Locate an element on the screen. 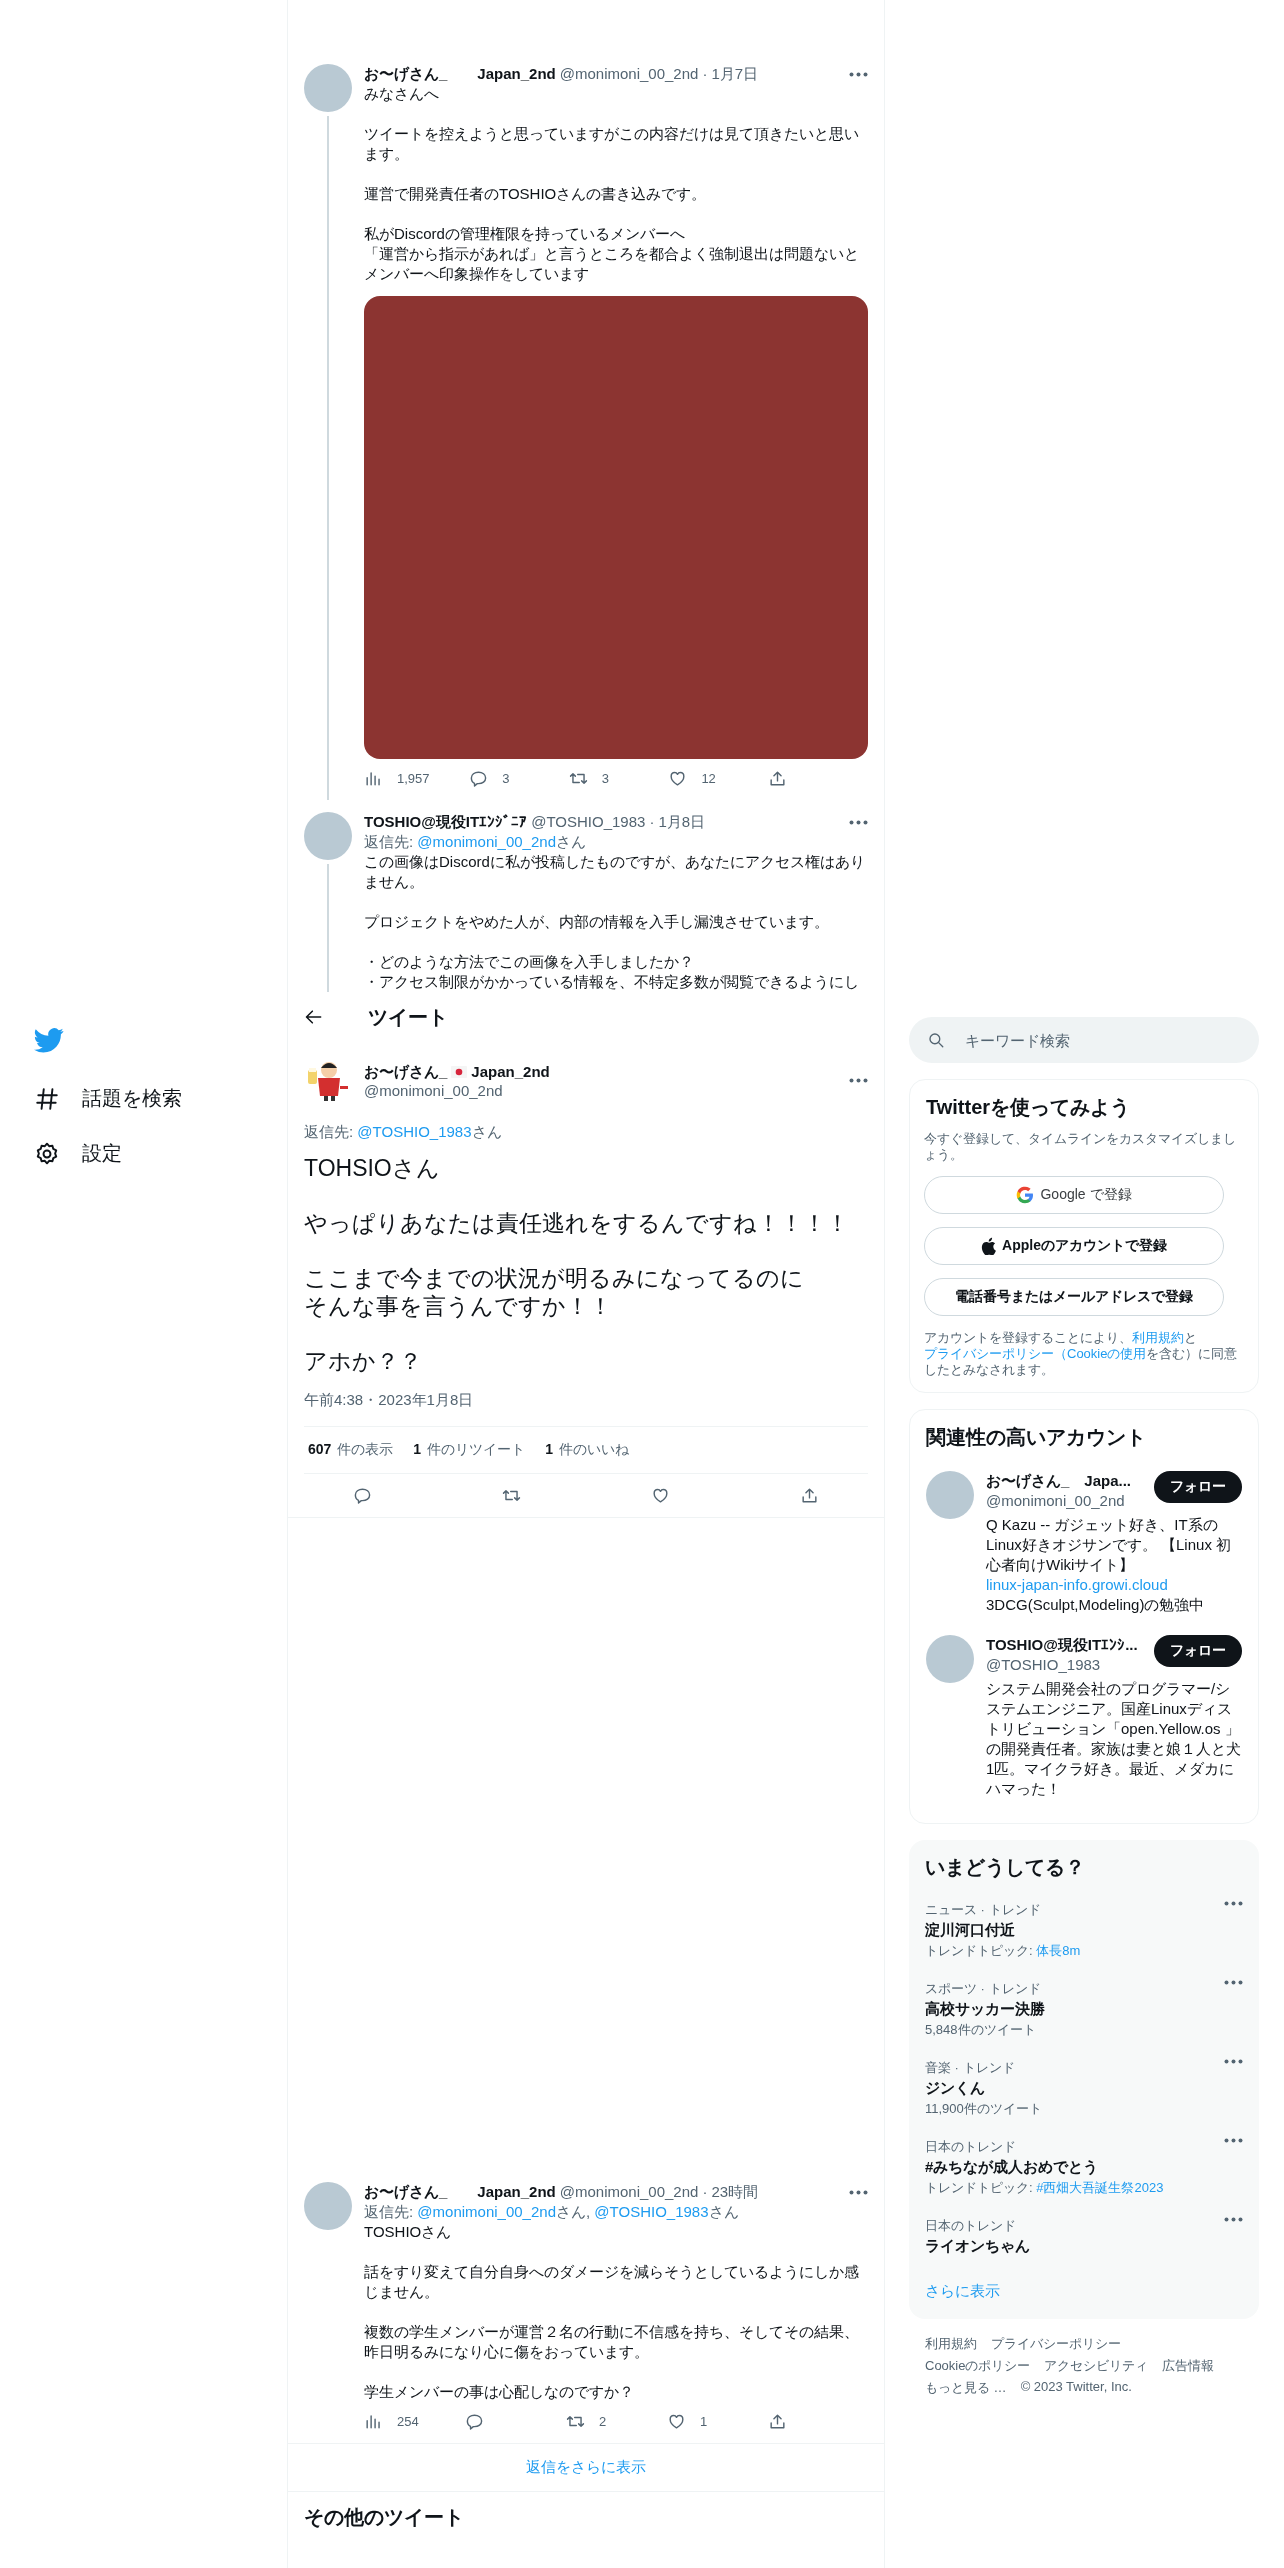 The height and width of the screenshot is (2568, 1284). card-title: いまどうしてる？ is located at coordinates (1005, 1867).